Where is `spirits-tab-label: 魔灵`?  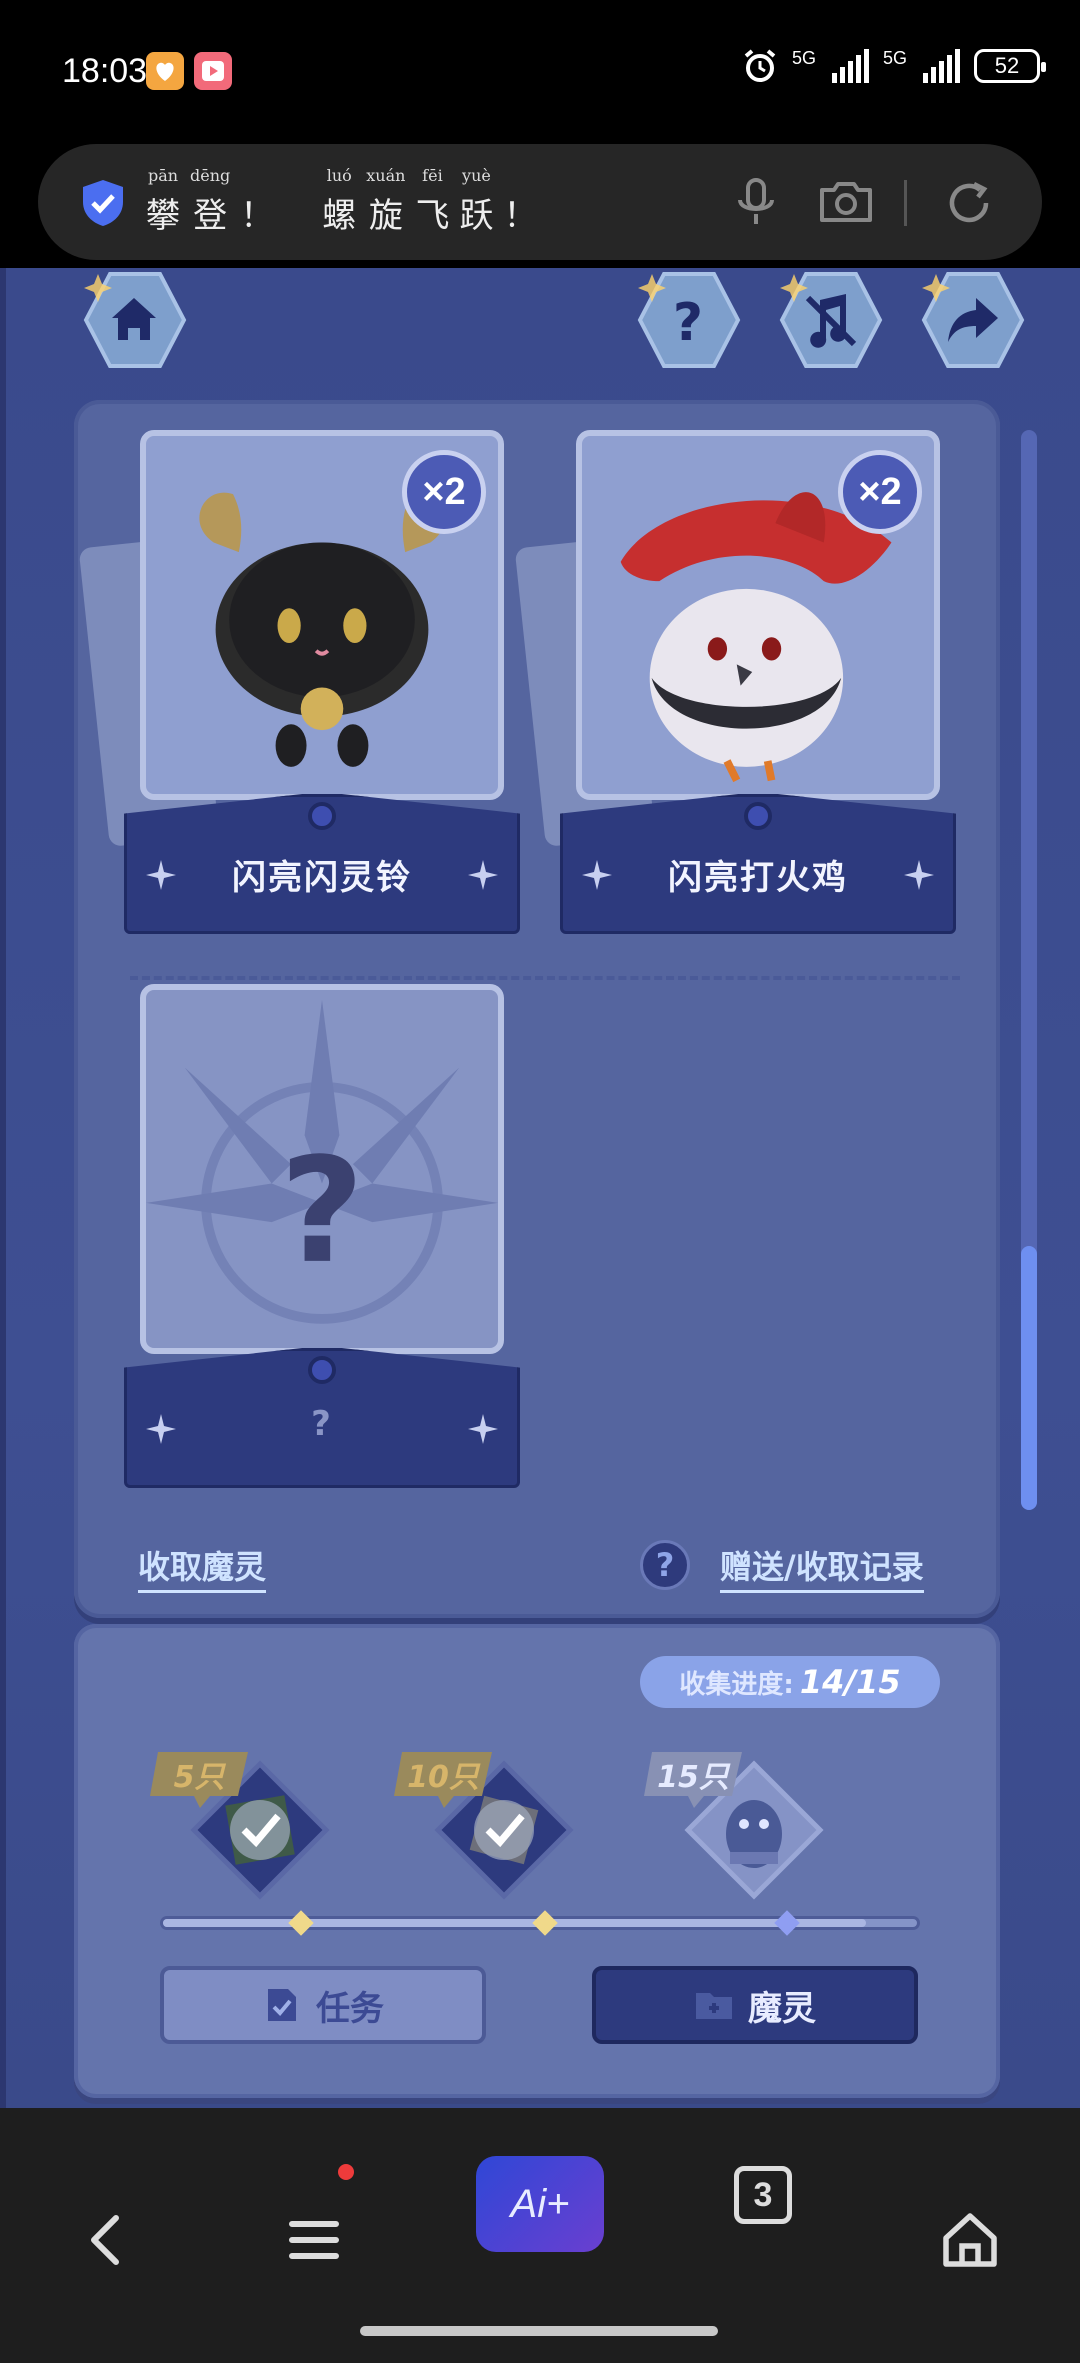
spirits-tab-label: 魔灵 is located at coordinates (782, 2008).